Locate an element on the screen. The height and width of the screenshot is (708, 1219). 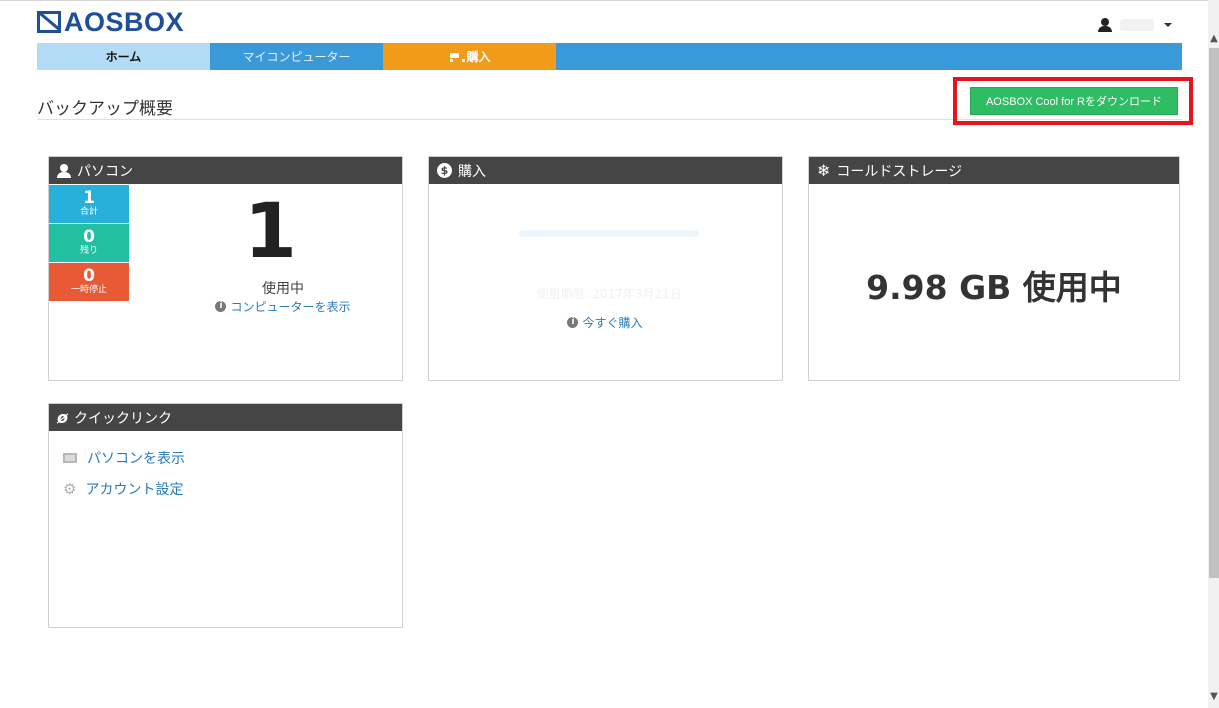
cold-storage-title: コールドストレージ is located at coordinates (899, 171).